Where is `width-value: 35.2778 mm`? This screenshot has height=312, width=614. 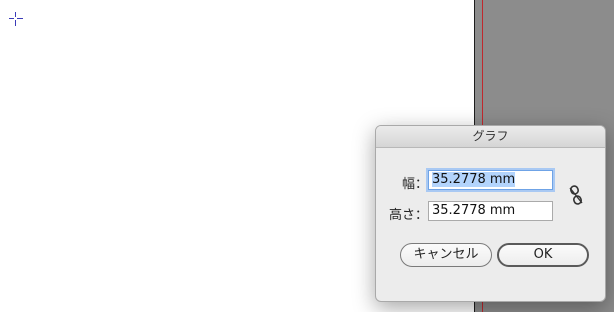 width-value: 35.2778 mm is located at coordinates (474, 179).